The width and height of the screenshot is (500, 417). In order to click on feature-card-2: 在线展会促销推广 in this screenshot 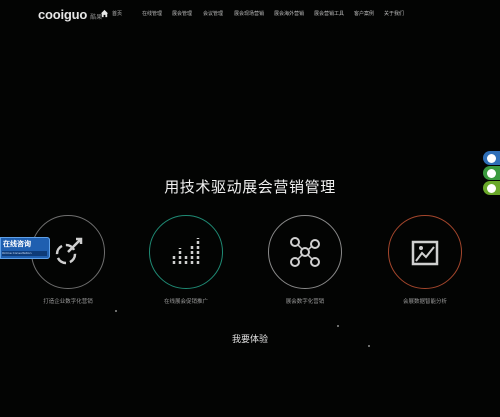, I will do `click(186, 260)`.